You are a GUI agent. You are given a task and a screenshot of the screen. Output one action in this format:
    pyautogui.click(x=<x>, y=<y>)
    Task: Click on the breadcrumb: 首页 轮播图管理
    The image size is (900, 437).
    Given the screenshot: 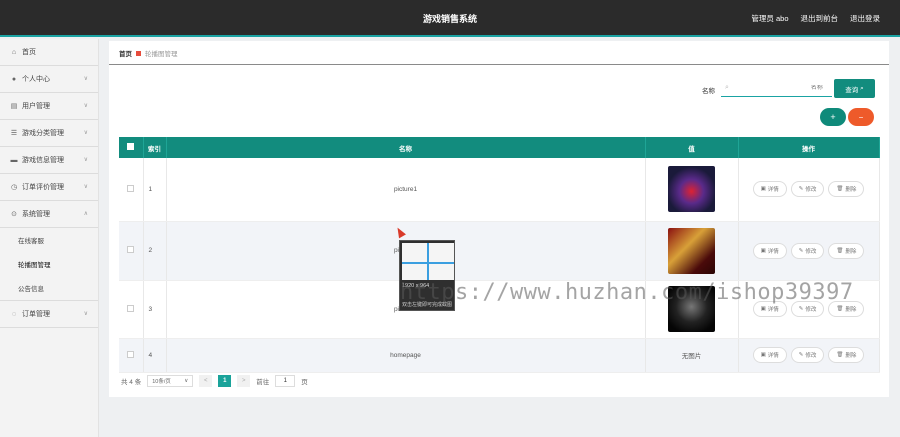 What is the action you would take?
    pyautogui.click(x=148, y=53)
    